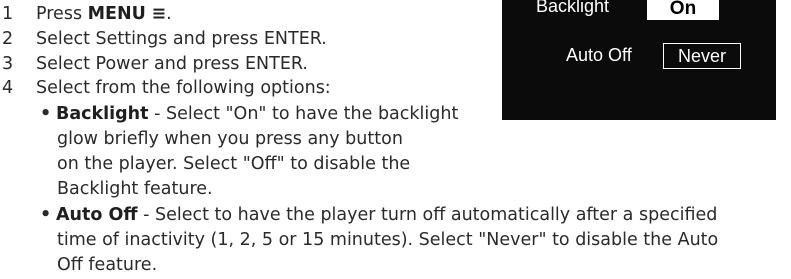 The width and height of the screenshot is (791, 279). What do you see at coordinates (8, 88) in the screenshot?
I see `step-number: 4` at bounding box center [8, 88].